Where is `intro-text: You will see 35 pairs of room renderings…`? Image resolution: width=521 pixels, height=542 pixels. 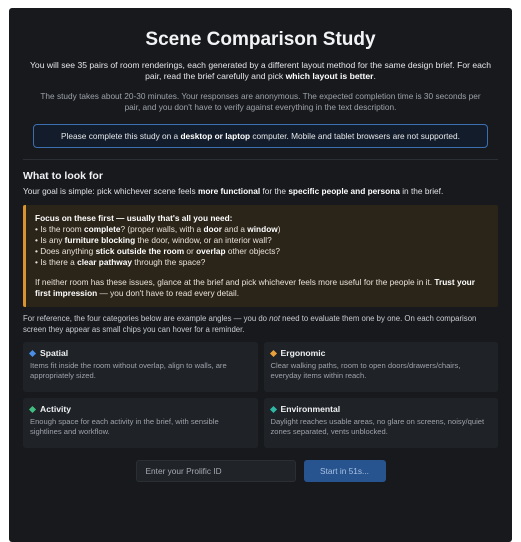
intro-text: You will see 35 pairs of room renderings… is located at coordinates (260, 71).